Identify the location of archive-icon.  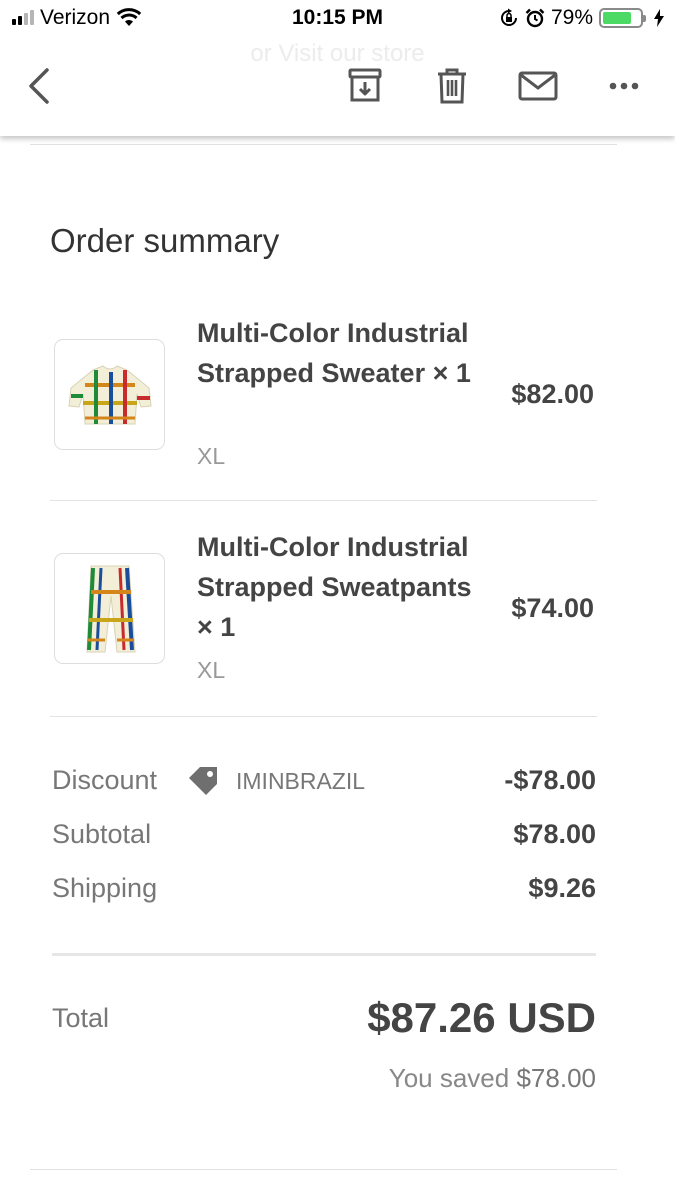
(365, 85).